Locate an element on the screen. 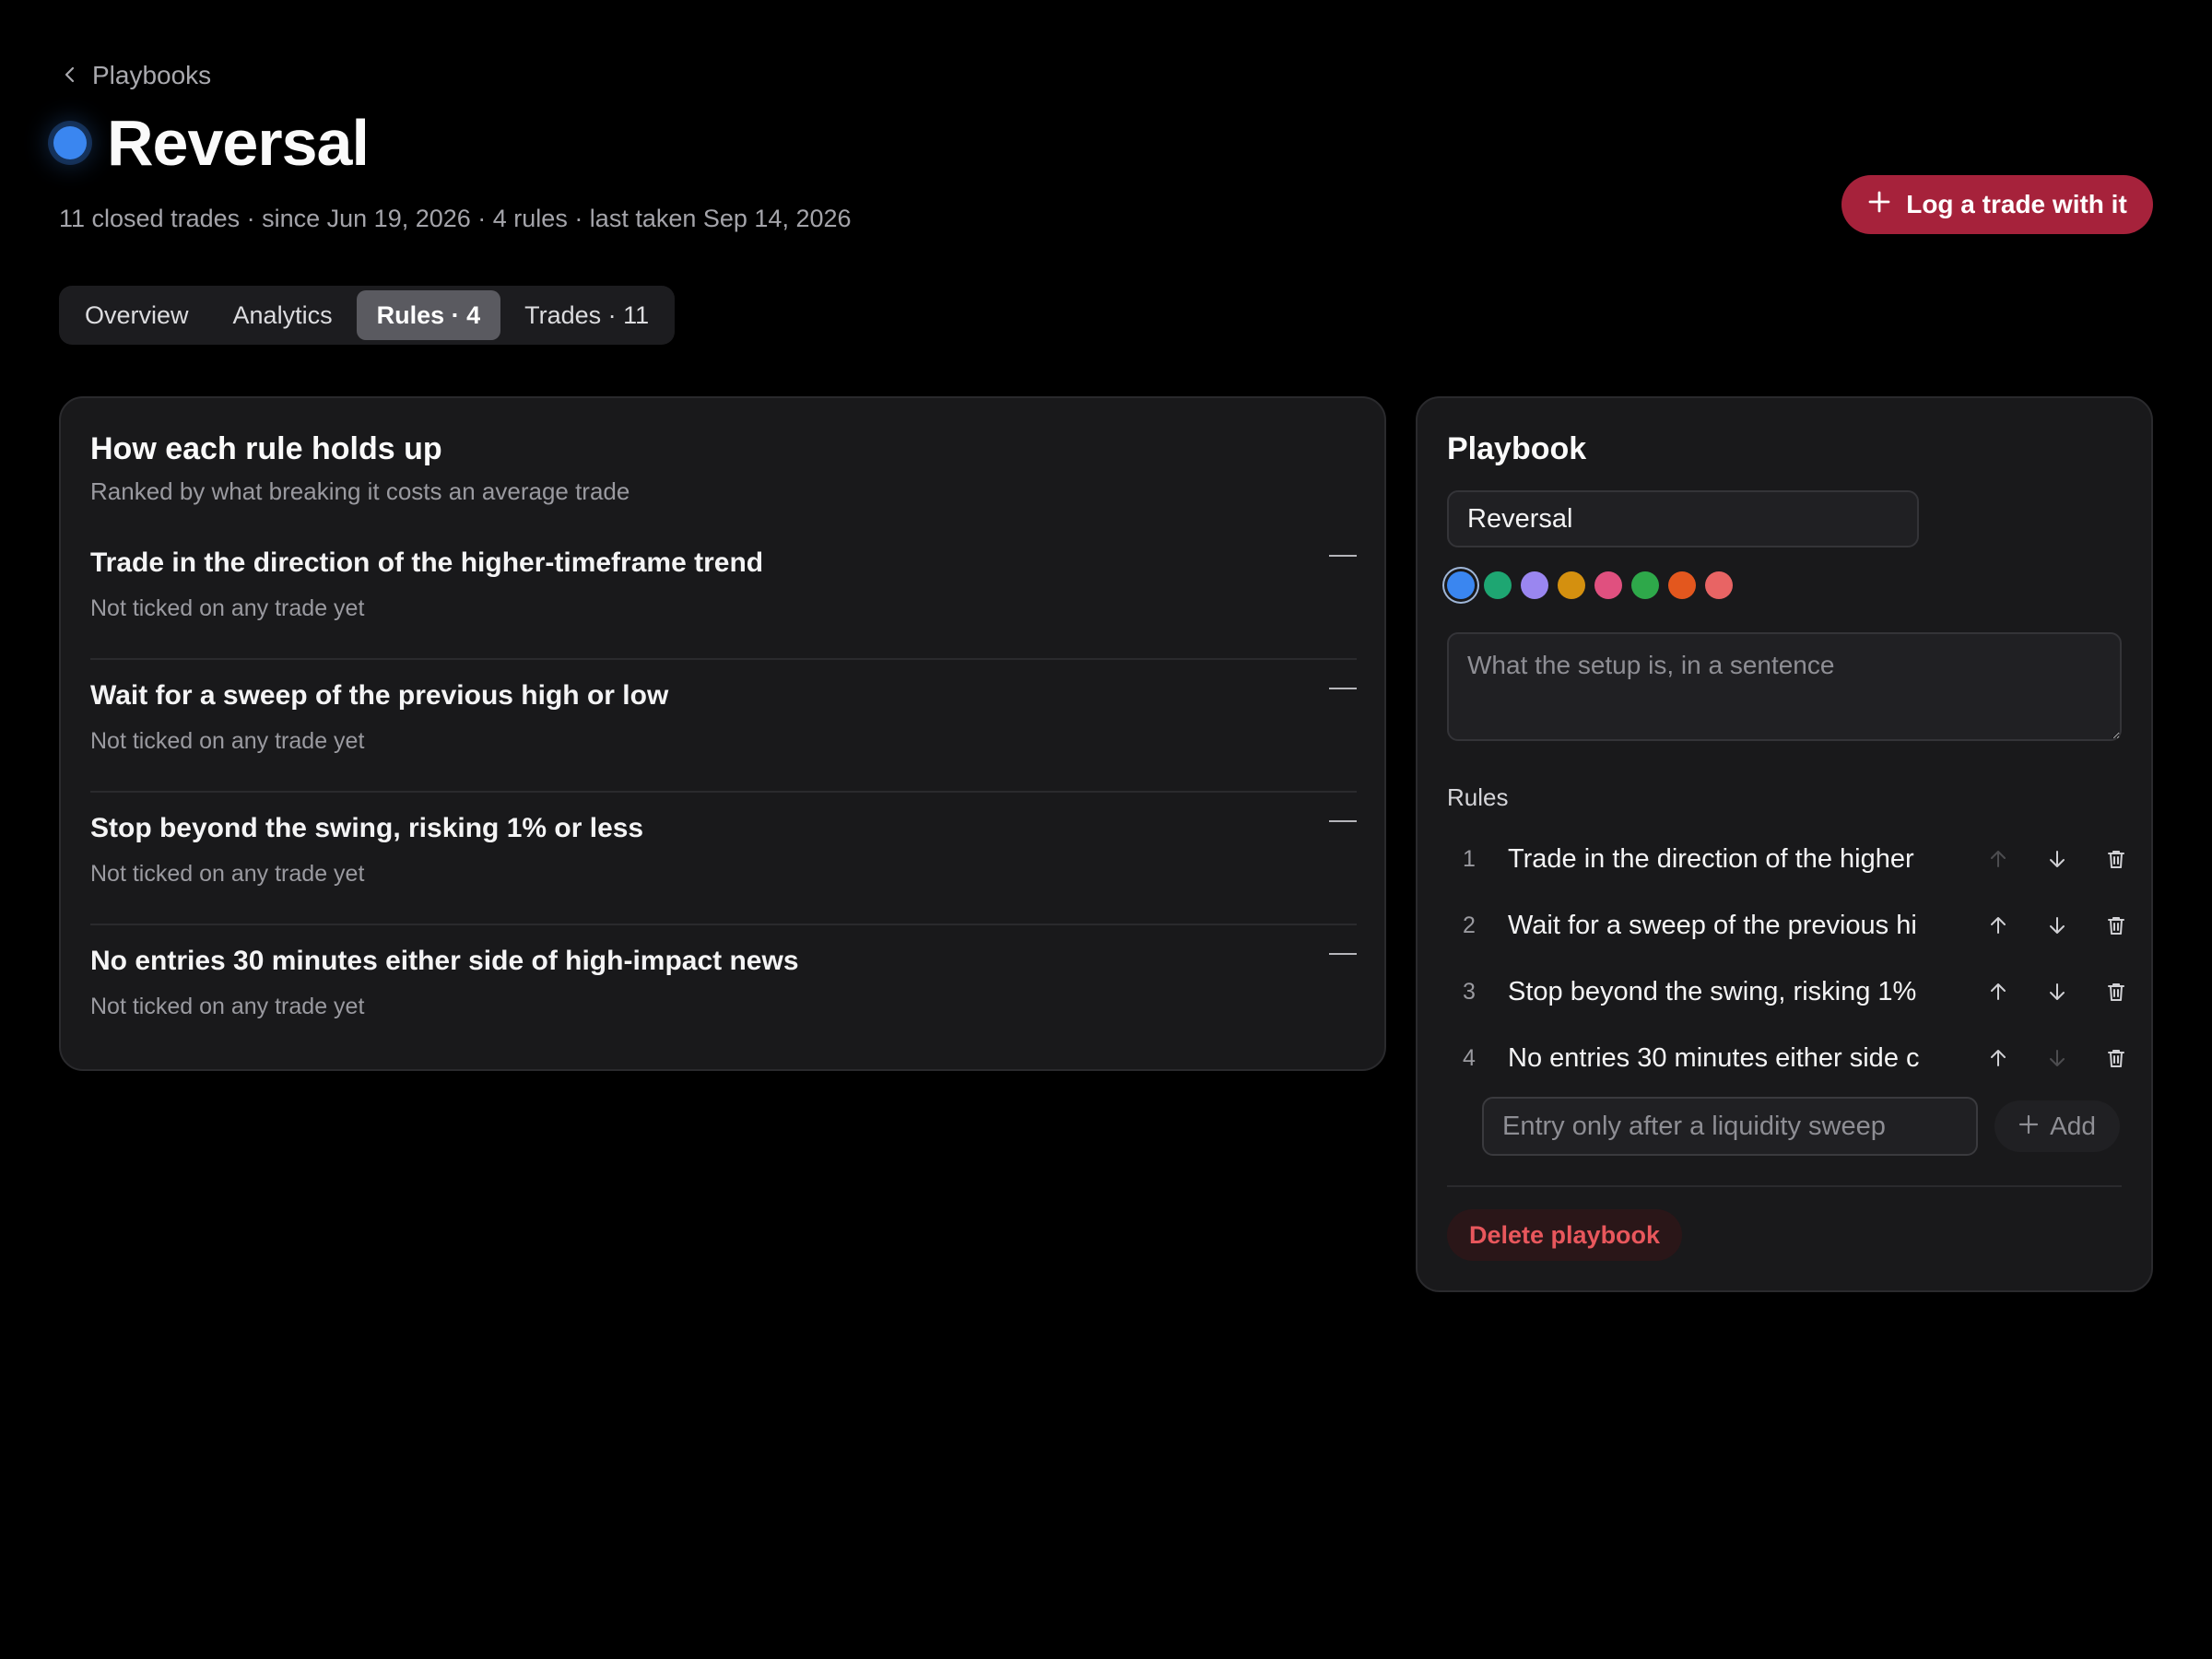 This screenshot has height=1659, width=2212. tab-rules: Rules · 4 is located at coordinates (428, 315).